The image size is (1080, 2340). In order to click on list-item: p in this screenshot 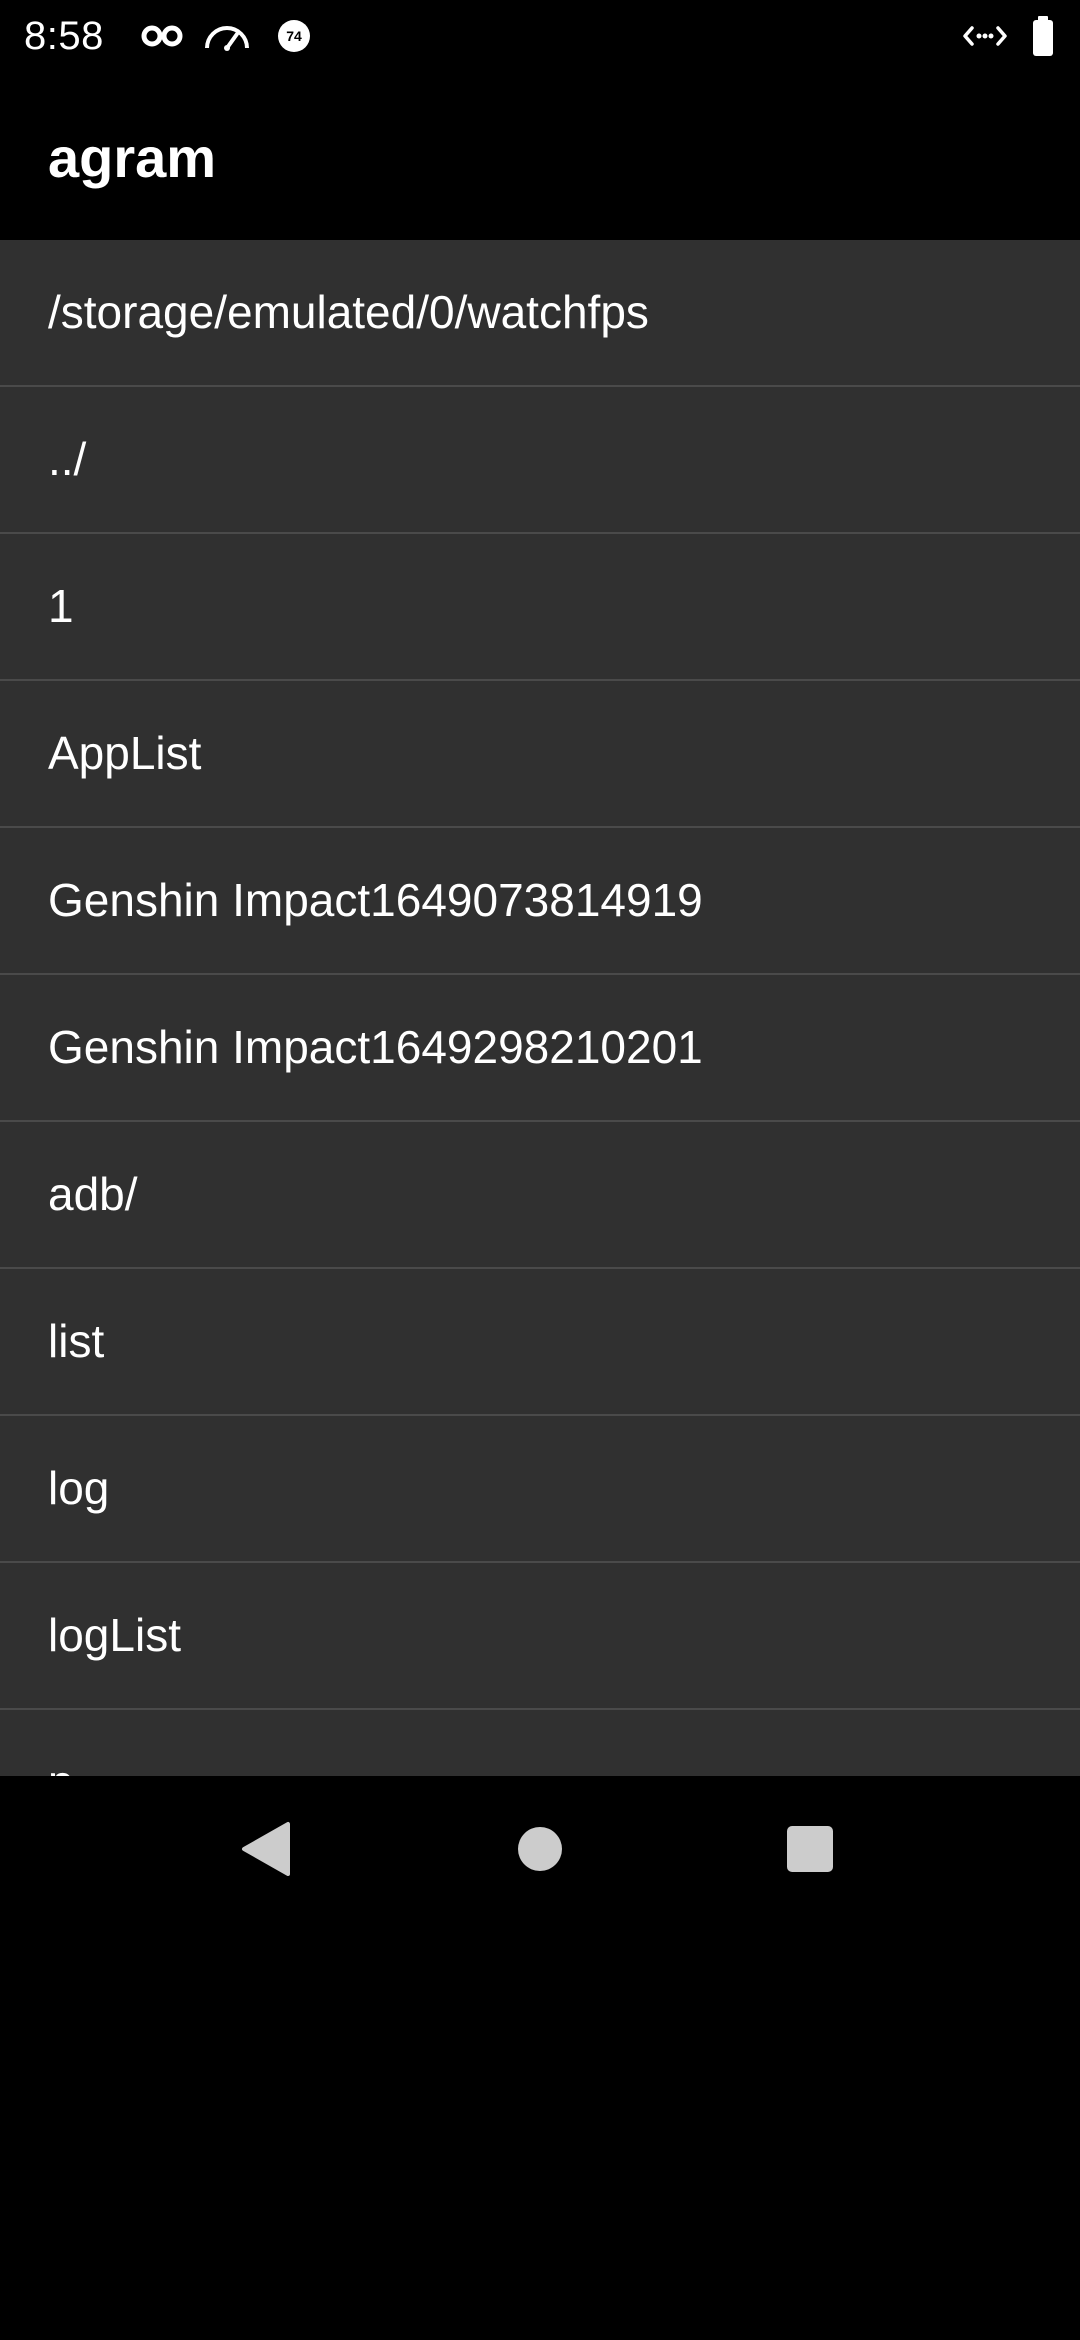, I will do `click(540, 1743)`.